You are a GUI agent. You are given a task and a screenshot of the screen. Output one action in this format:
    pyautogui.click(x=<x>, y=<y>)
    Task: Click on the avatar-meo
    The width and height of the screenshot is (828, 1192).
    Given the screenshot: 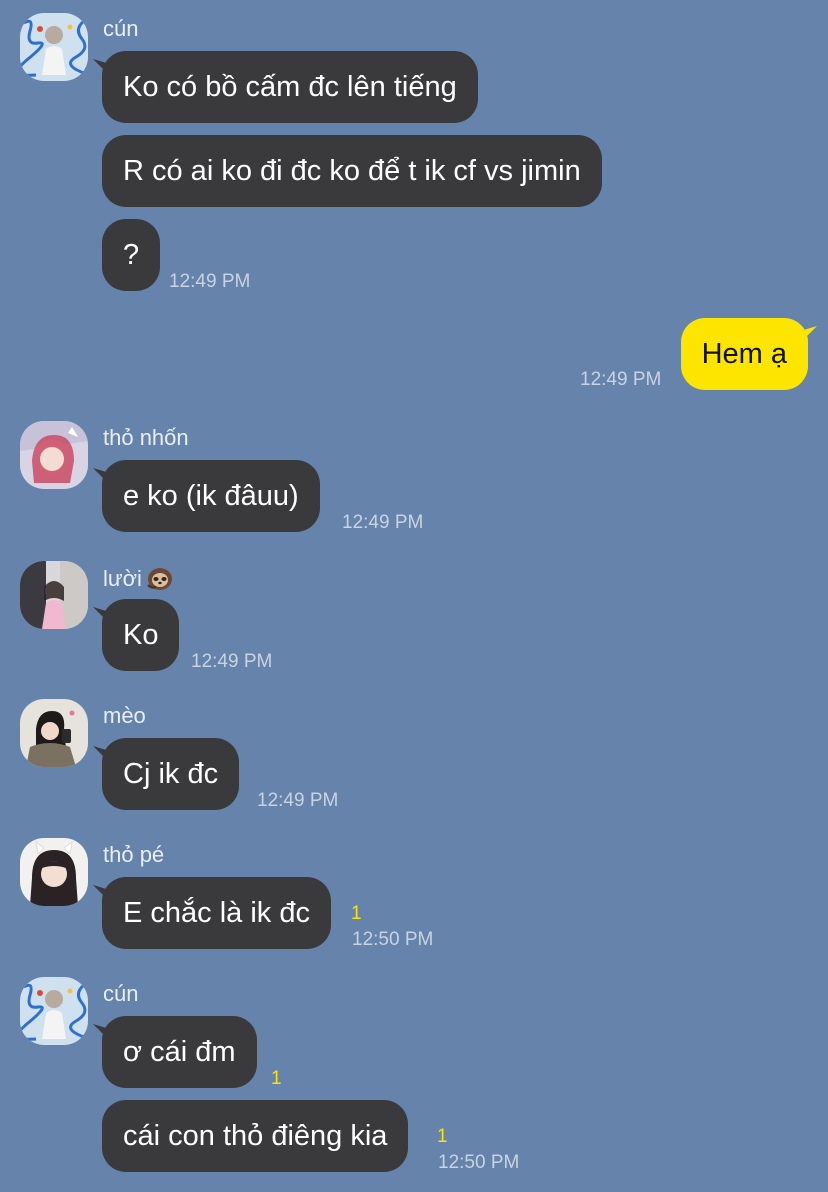 What is the action you would take?
    pyautogui.click(x=54, y=733)
    